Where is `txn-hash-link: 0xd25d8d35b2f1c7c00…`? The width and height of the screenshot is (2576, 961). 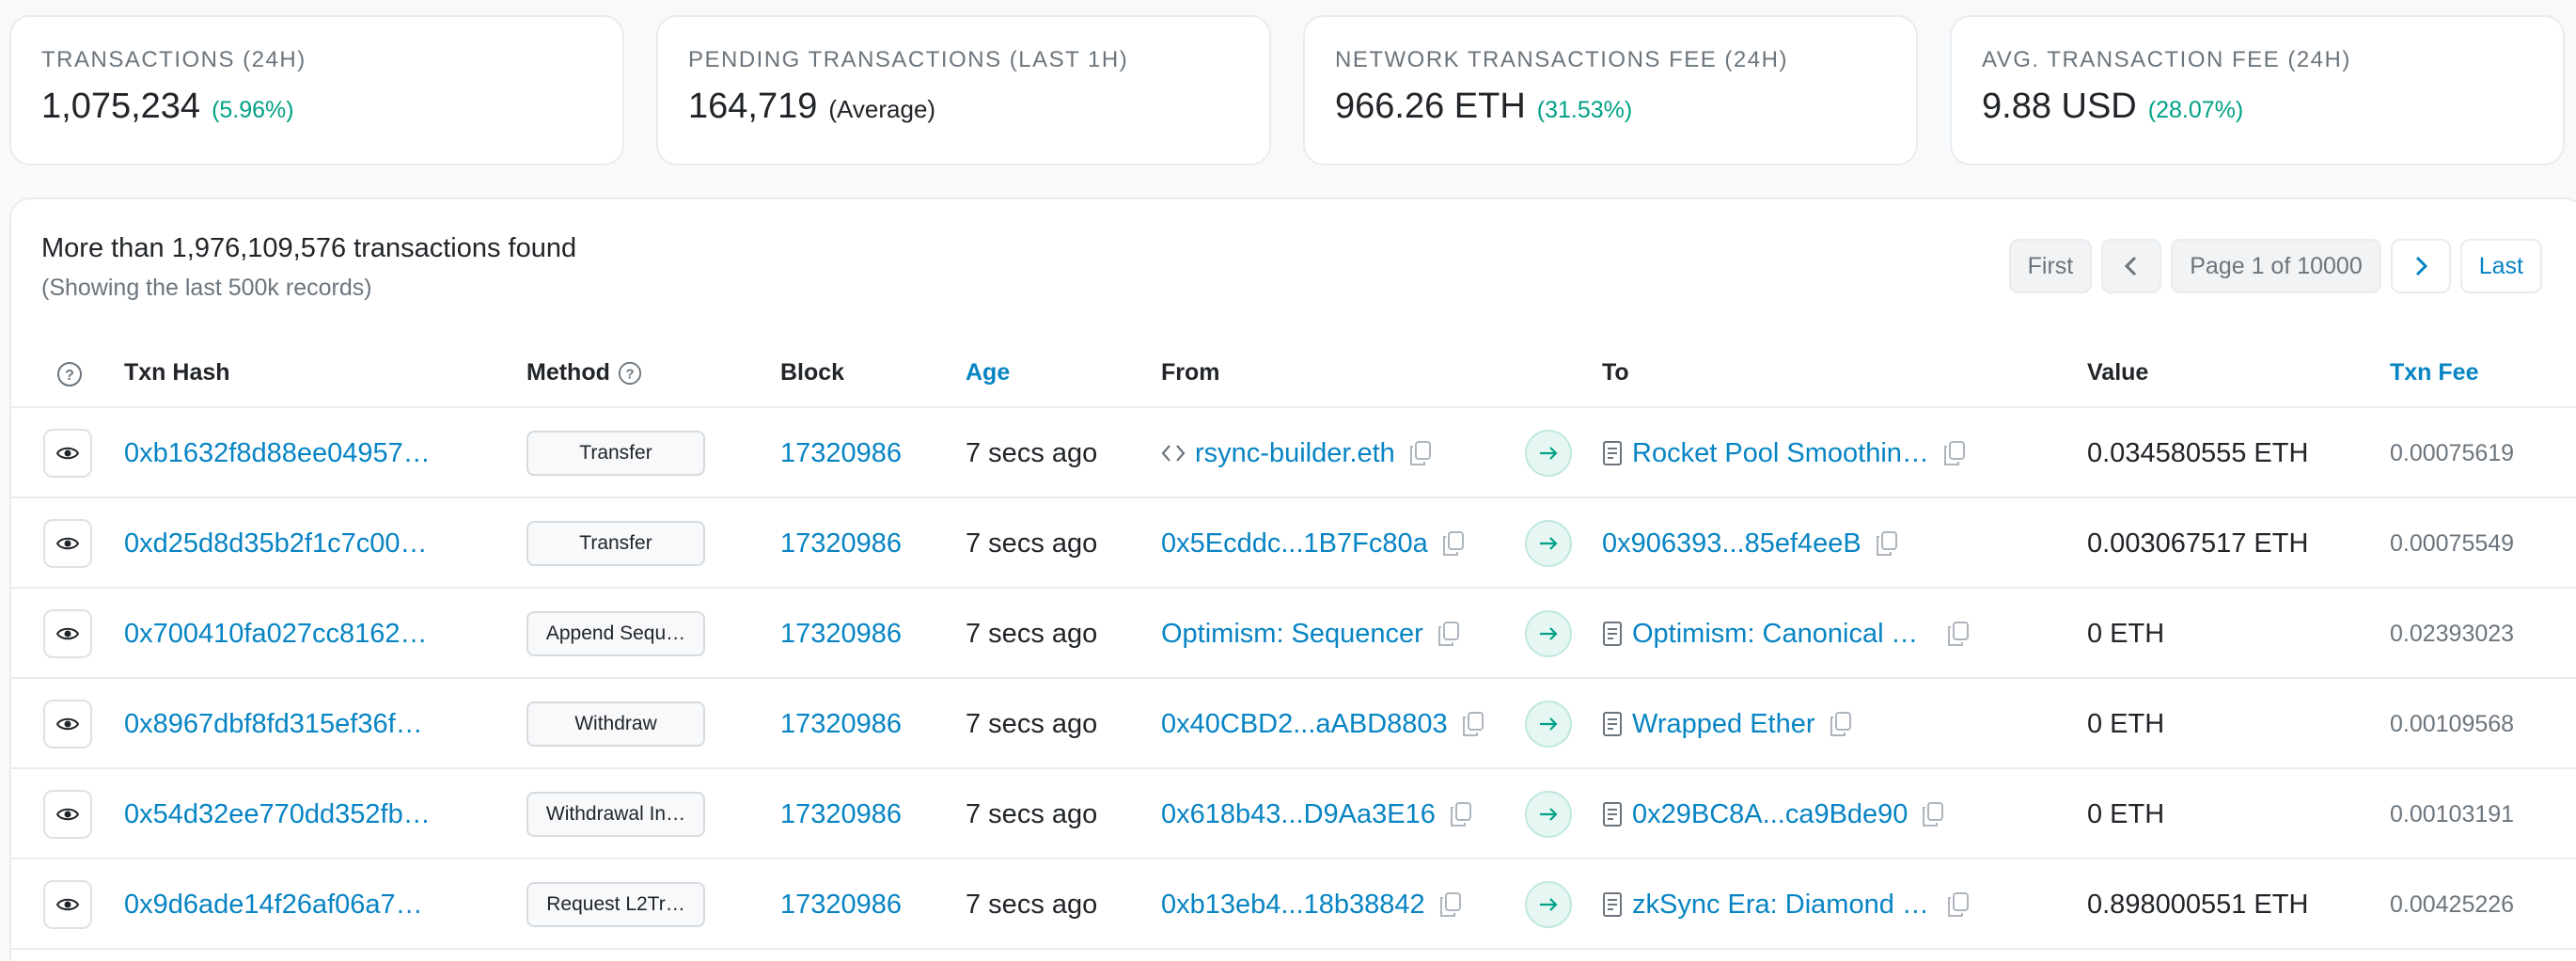
txn-hash-link: 0xd25d8d35b2f1c7c00… is located at coordinates (276, 543).